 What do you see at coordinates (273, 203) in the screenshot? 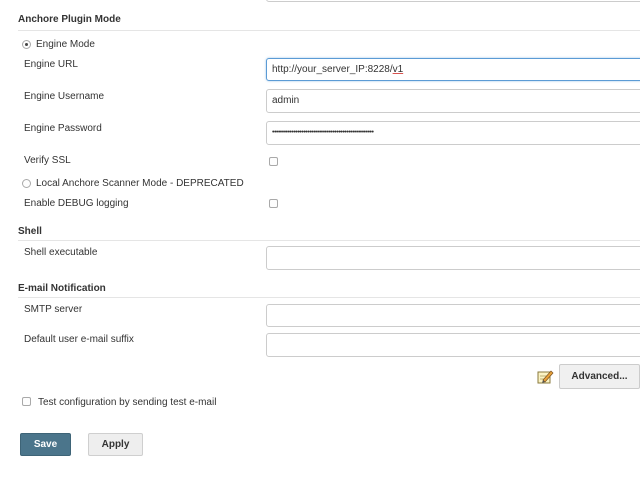
I see `debug-checkbox` at bounding box center [273, 203].